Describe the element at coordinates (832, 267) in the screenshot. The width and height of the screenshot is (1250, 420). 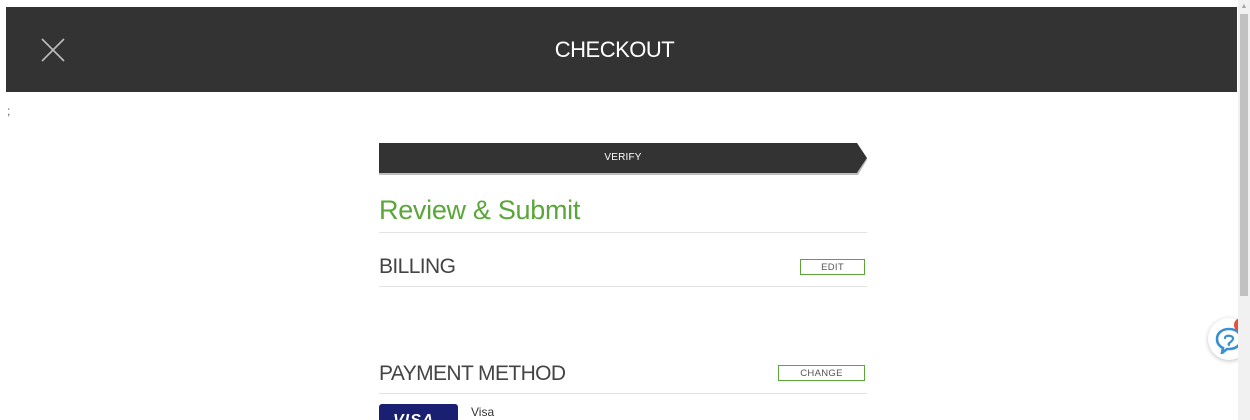
I see `billing-edit-button: EDIT` at that location.